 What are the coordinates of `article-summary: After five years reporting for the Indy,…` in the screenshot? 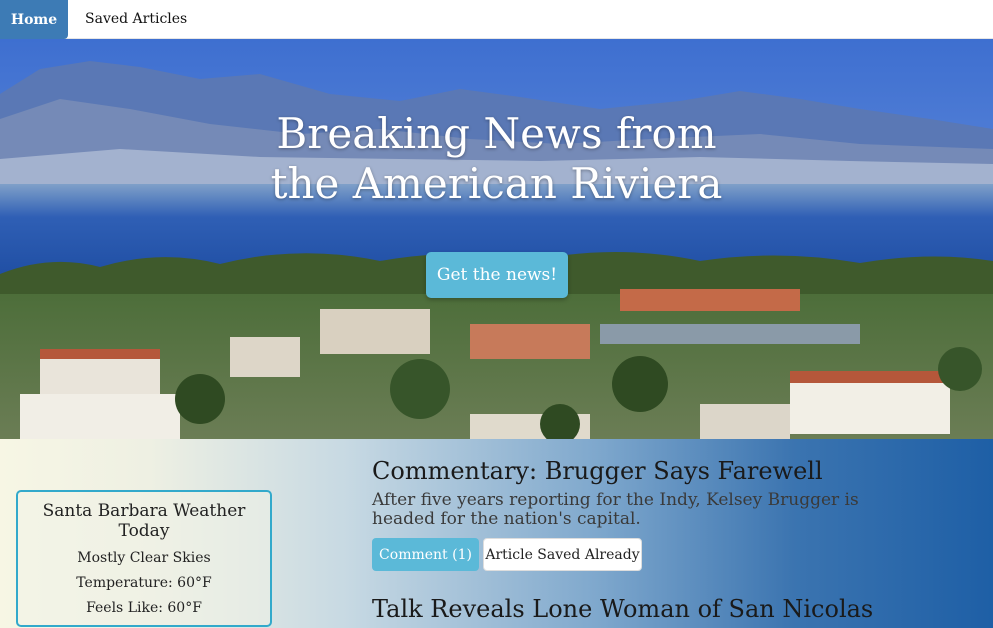 It's located at (615, 509).